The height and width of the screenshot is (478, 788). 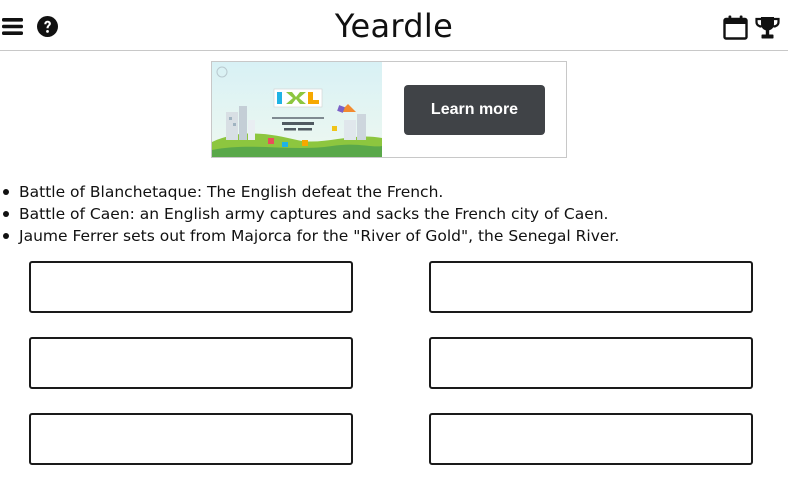 What do you see at coordinates (767, 27) in the screenshot?
I see `trophy-icon` at bounding box center [767, 27].